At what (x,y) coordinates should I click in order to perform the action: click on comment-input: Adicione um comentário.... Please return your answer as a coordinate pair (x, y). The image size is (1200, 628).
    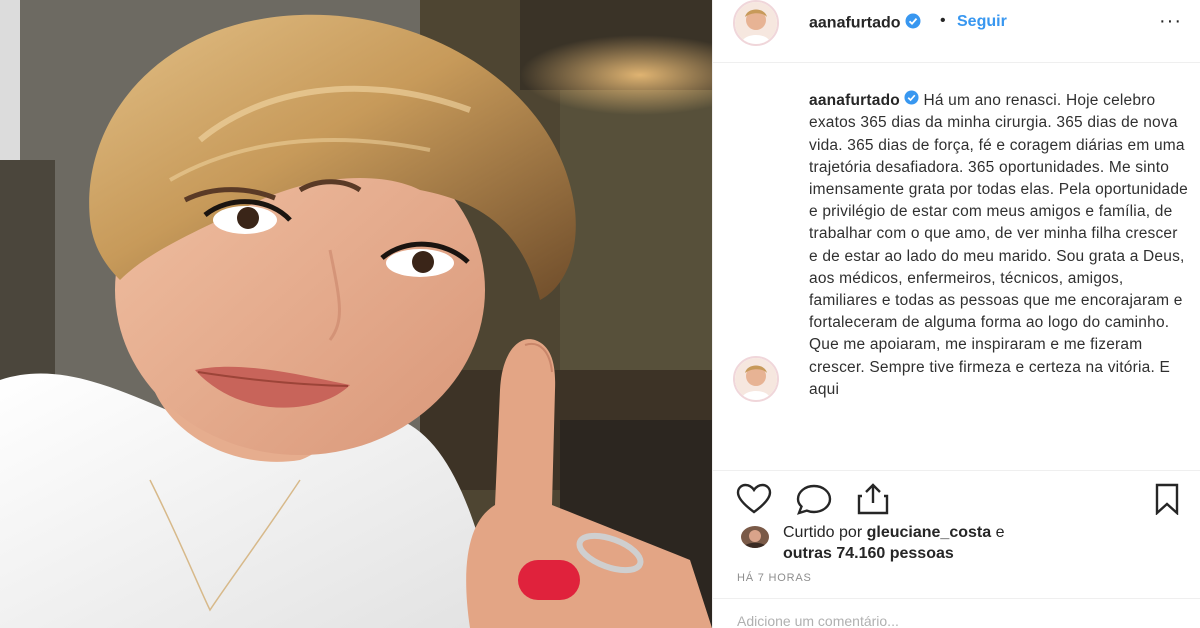
    Looking at the image, I should click on (818, 620).